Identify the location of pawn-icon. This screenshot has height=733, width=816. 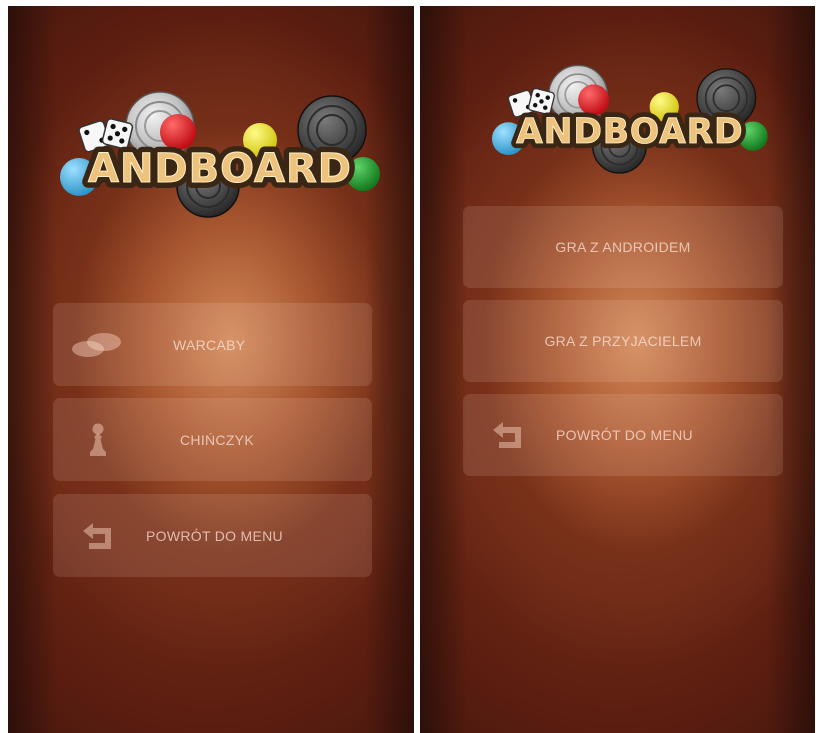
(98, 439).